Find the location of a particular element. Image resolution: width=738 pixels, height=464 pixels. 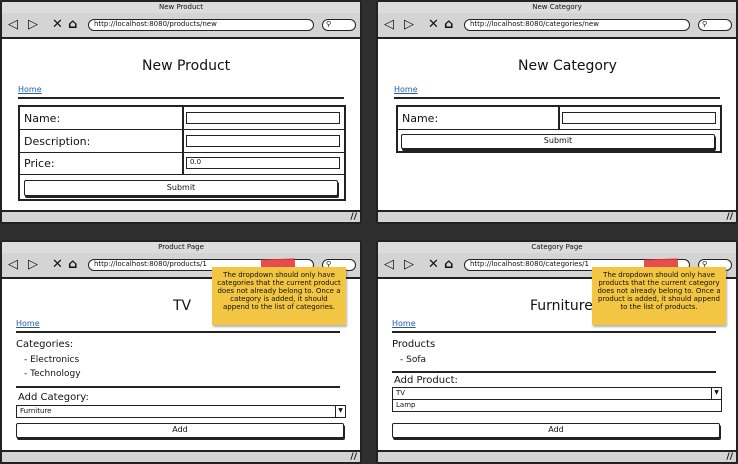

window-title: Product Page is located at coordinates (181, 247).